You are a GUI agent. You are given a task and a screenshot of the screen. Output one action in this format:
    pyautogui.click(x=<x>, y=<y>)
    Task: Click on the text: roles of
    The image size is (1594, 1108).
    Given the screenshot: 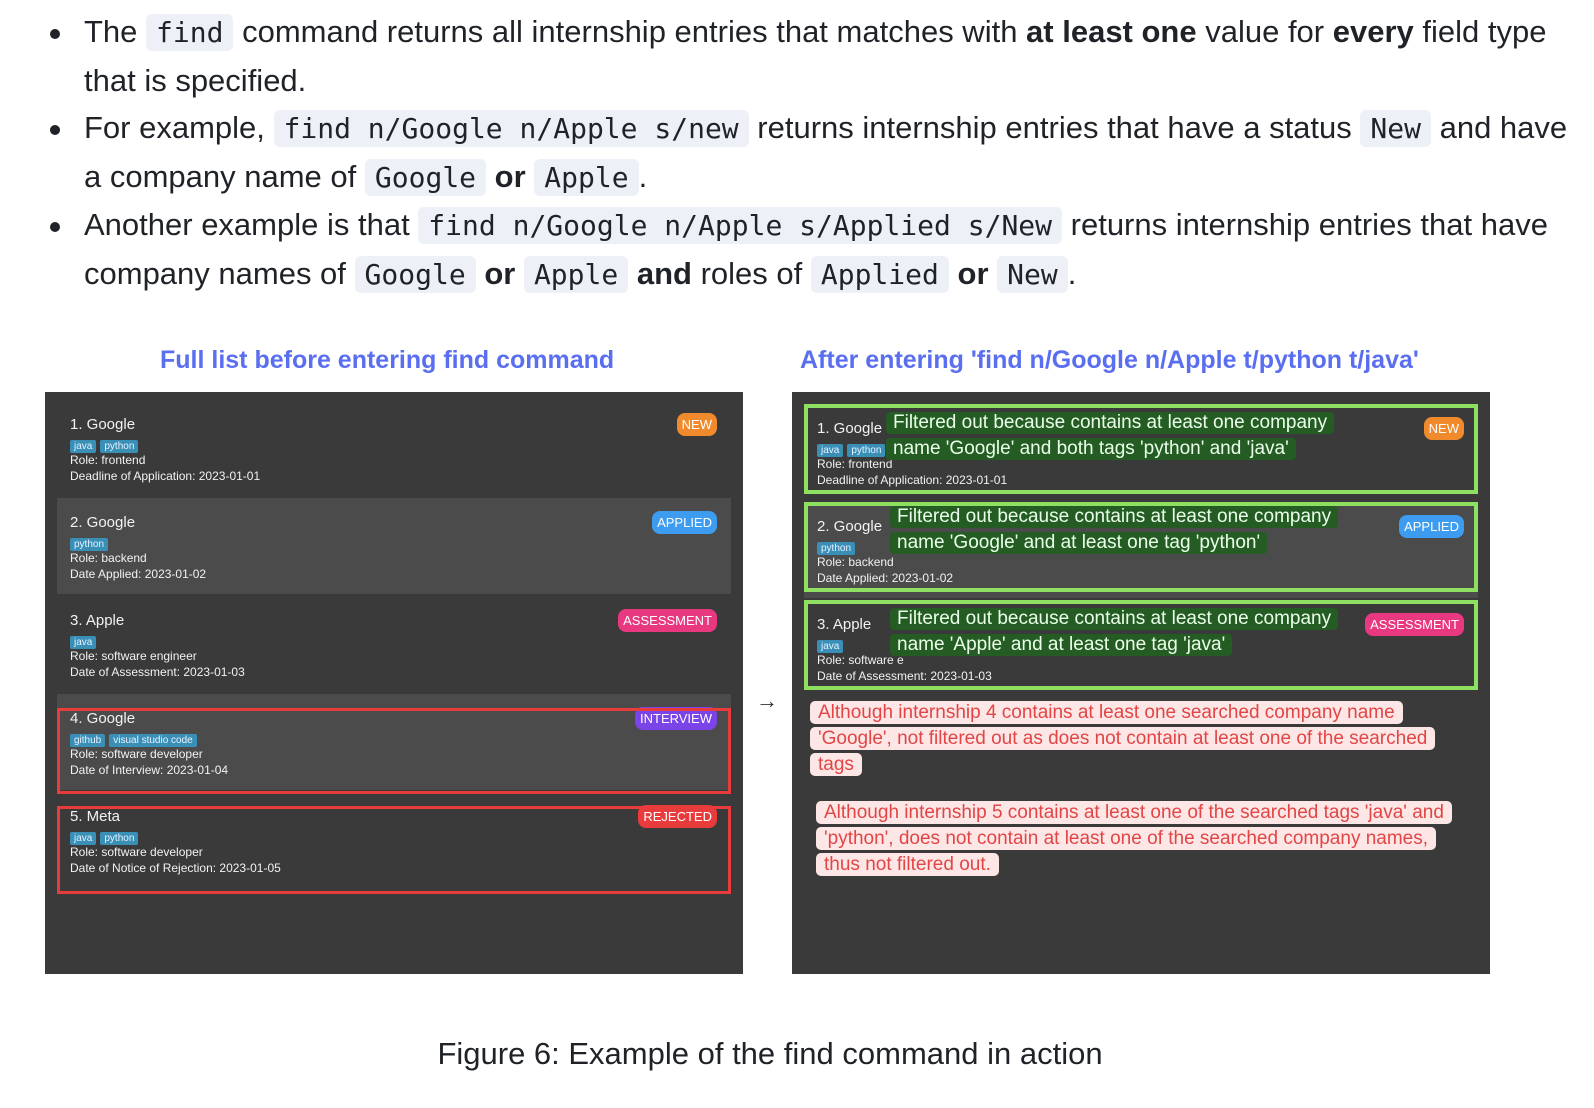 What is the action you would take?
    pyautogui.click(x=751, y=273)
    